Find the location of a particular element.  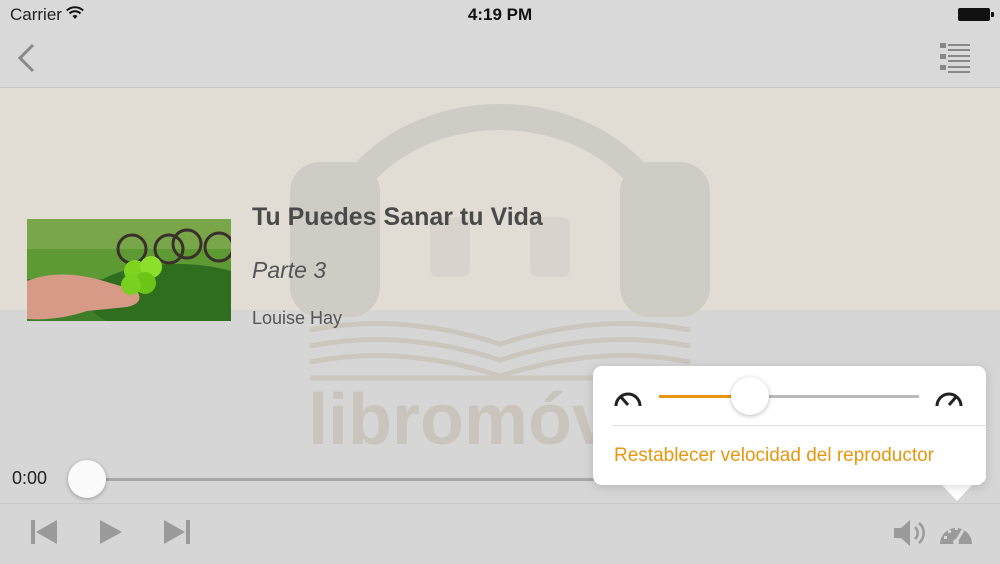

status-bar: Carrier 4:19 PM is located at coordinates (500, 15).